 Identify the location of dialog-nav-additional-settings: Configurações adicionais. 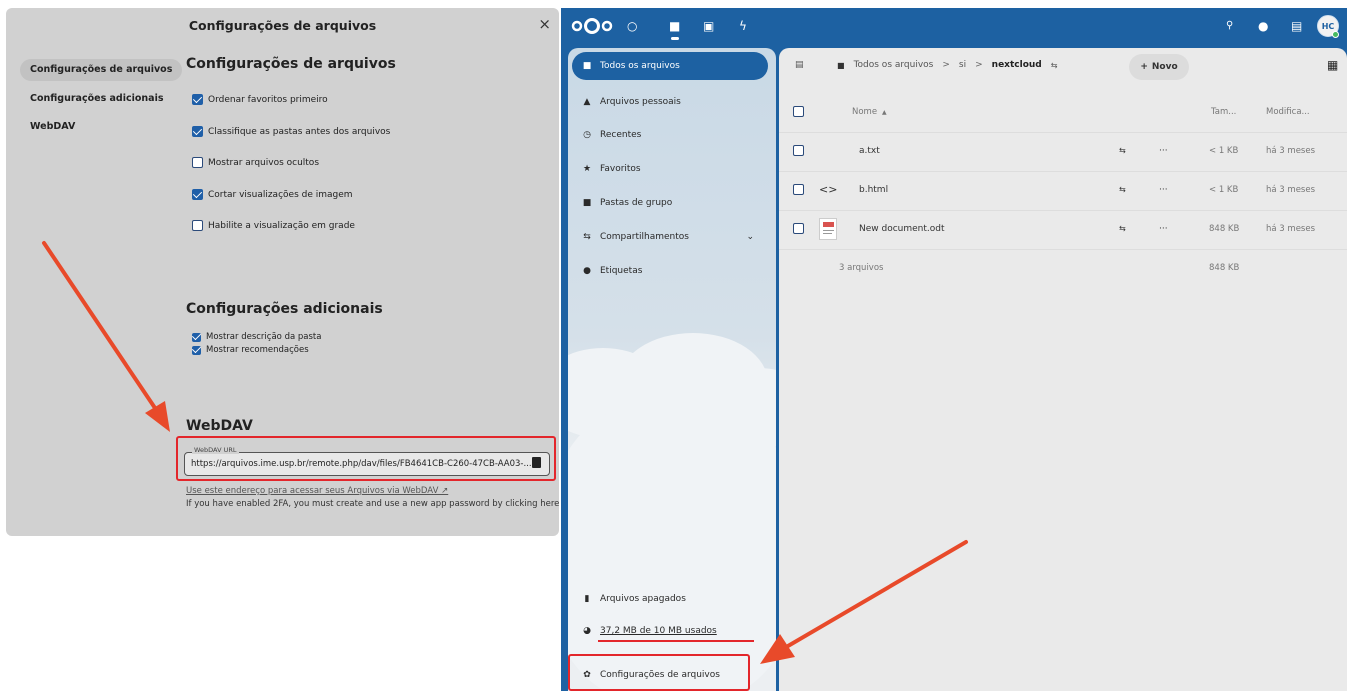
(97, 99).